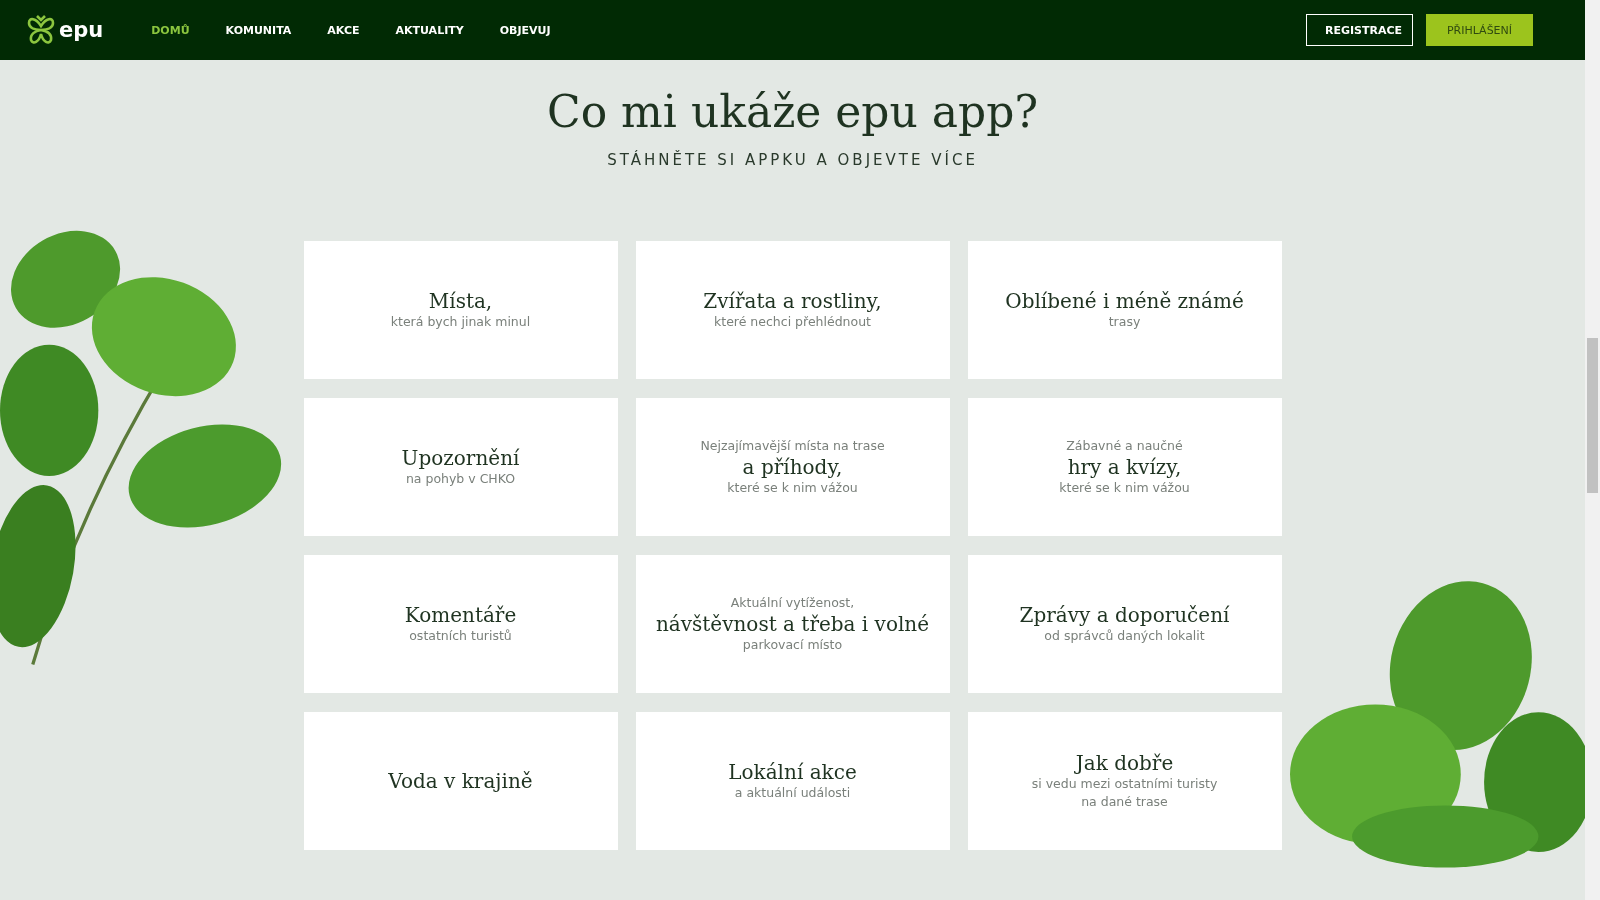  I want to click on card-text: na pohyb v CHKO, so click(460, 478).